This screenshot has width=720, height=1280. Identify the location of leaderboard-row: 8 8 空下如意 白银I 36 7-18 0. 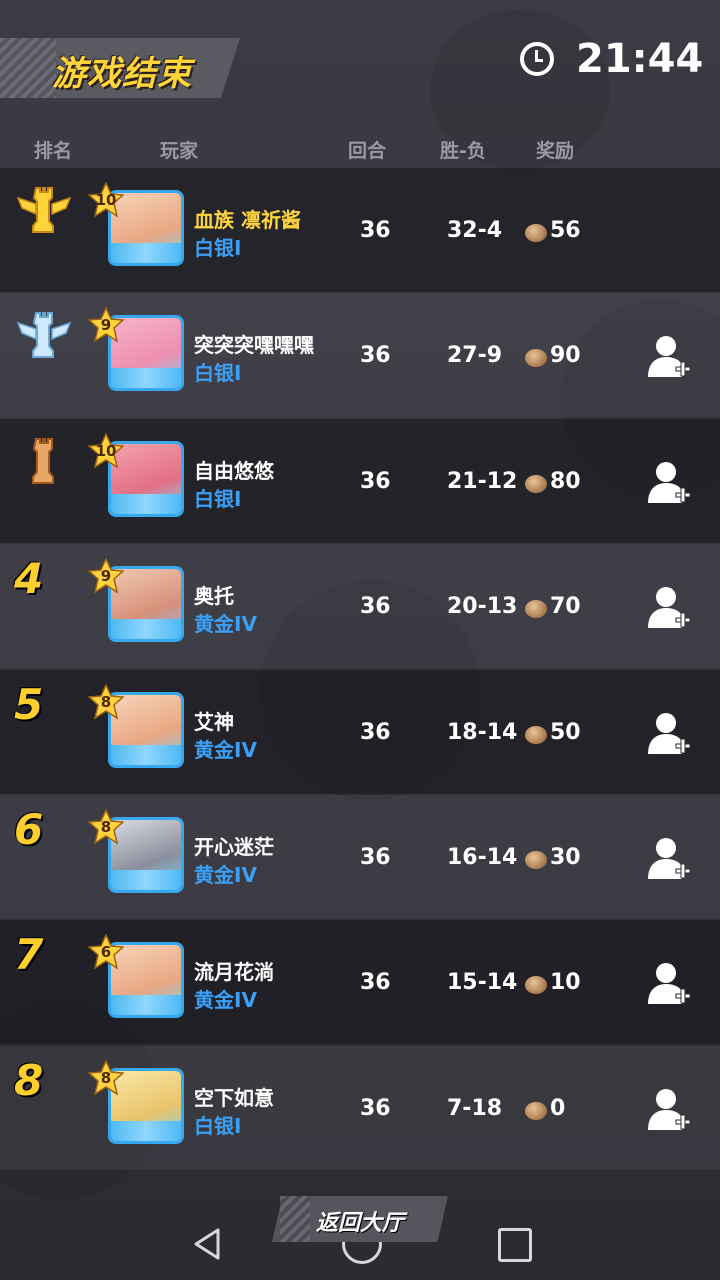
(360, 1107).